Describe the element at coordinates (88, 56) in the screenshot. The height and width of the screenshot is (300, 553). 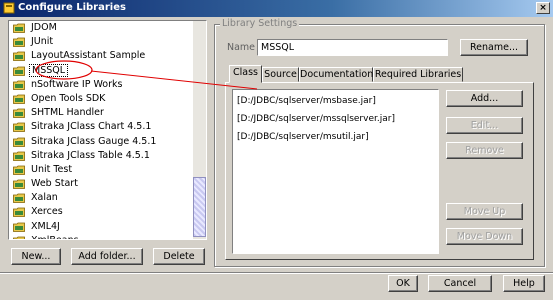
I see `library-item-label: LayoutAssistant Sample` at that location.